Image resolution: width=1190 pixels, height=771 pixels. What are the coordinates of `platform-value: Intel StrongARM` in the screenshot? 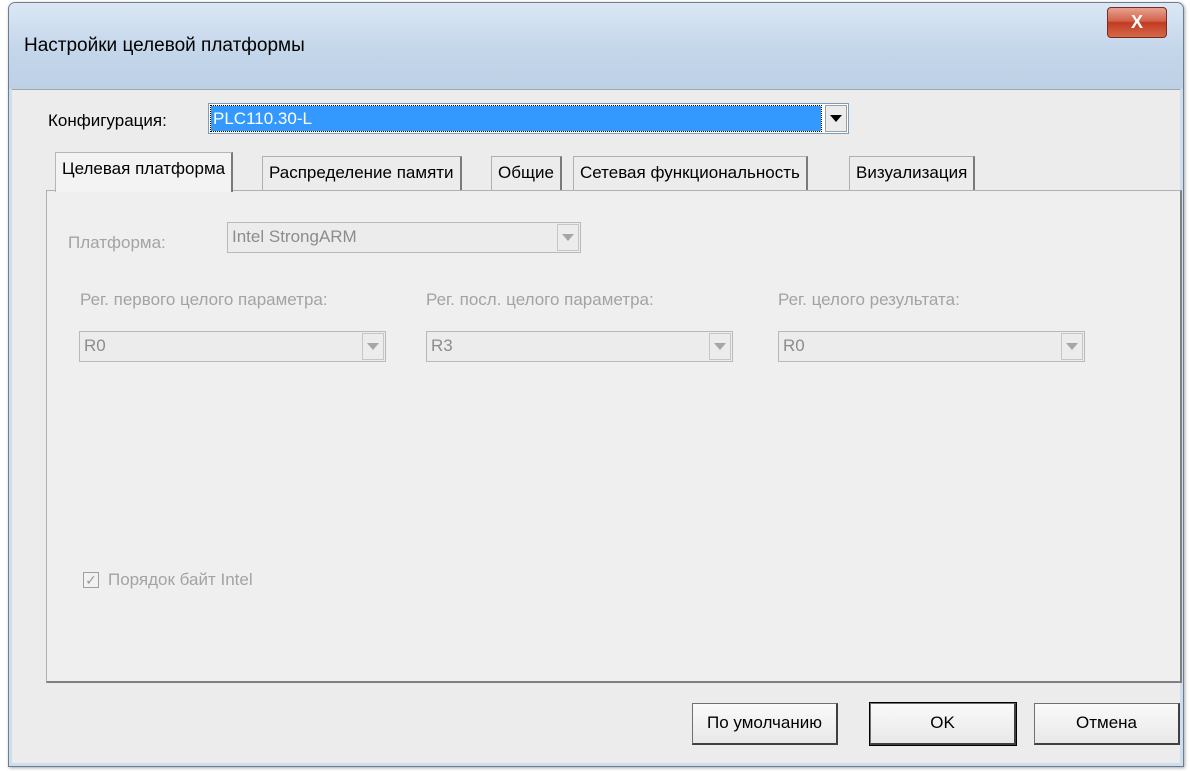 It's located at (294, 236).